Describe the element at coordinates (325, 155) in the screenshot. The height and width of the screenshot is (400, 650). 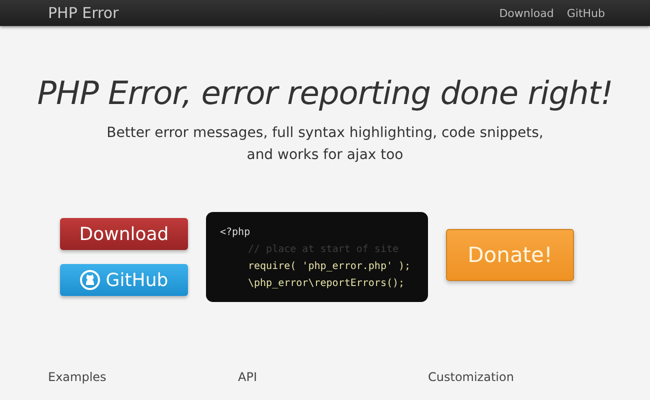
I see `subtitle-text: and works for ajax too` at that location.